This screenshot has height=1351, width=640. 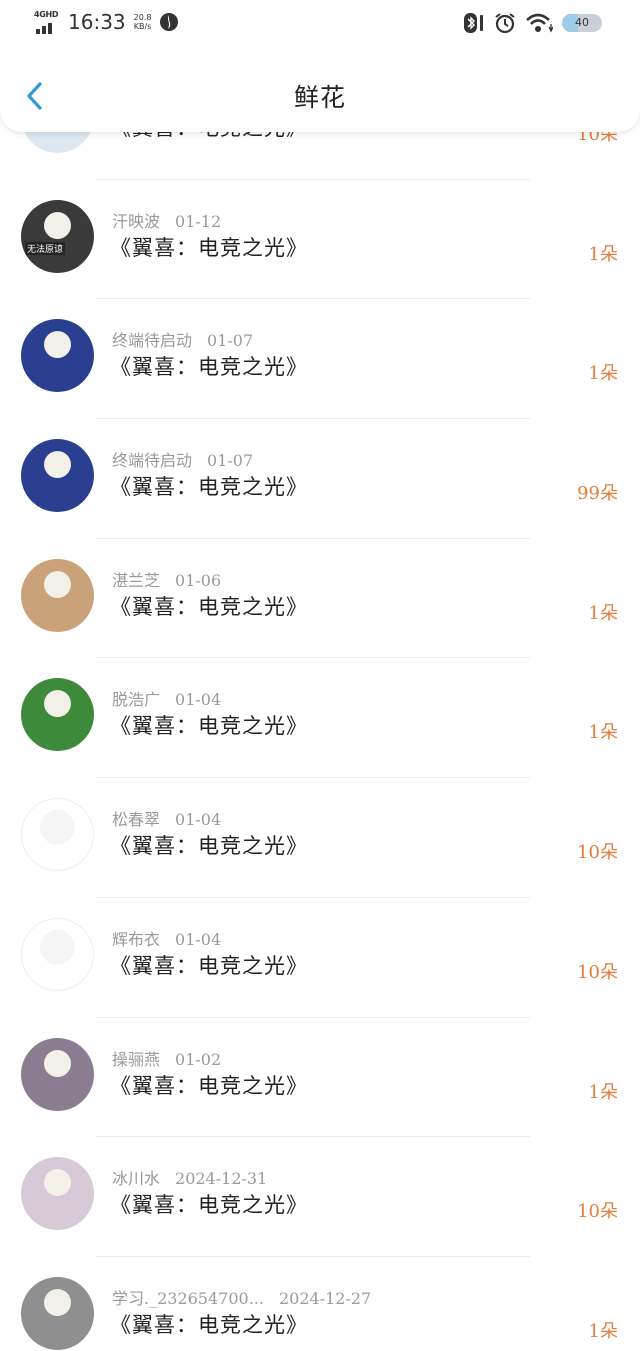 What do you see at coordinates (166, 220) in the screenshot?
I see `record-meta: 汗映波 01-12` at bounding box center [166, 220].